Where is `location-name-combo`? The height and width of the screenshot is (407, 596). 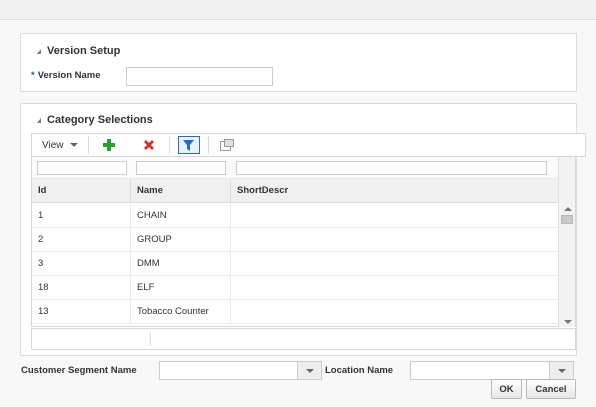 location-name-combo is located at coordinates (492, 370).